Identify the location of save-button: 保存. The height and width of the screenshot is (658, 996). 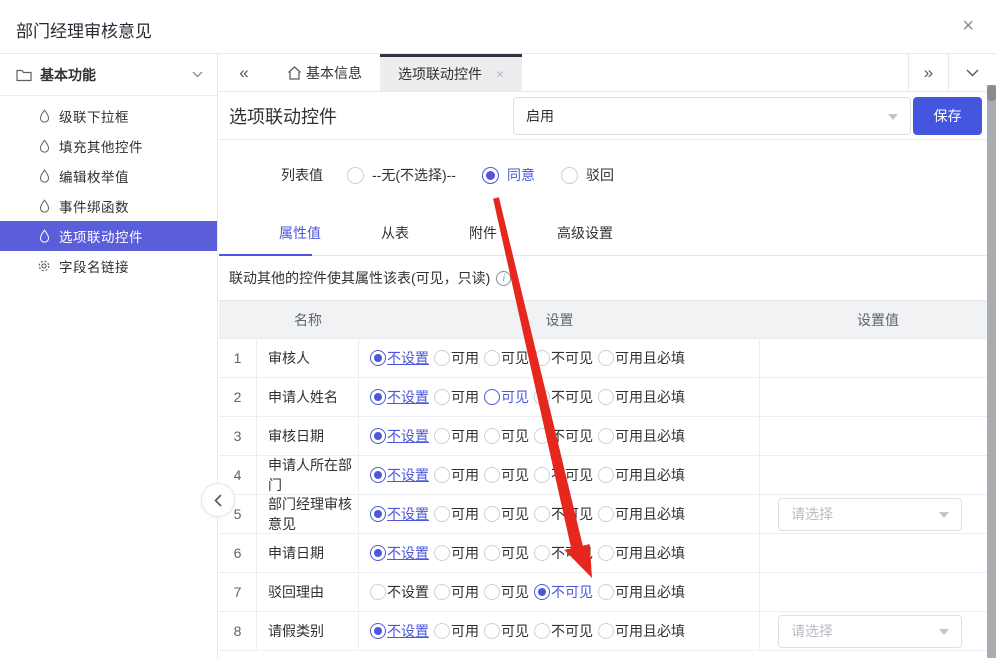
(947, 116).